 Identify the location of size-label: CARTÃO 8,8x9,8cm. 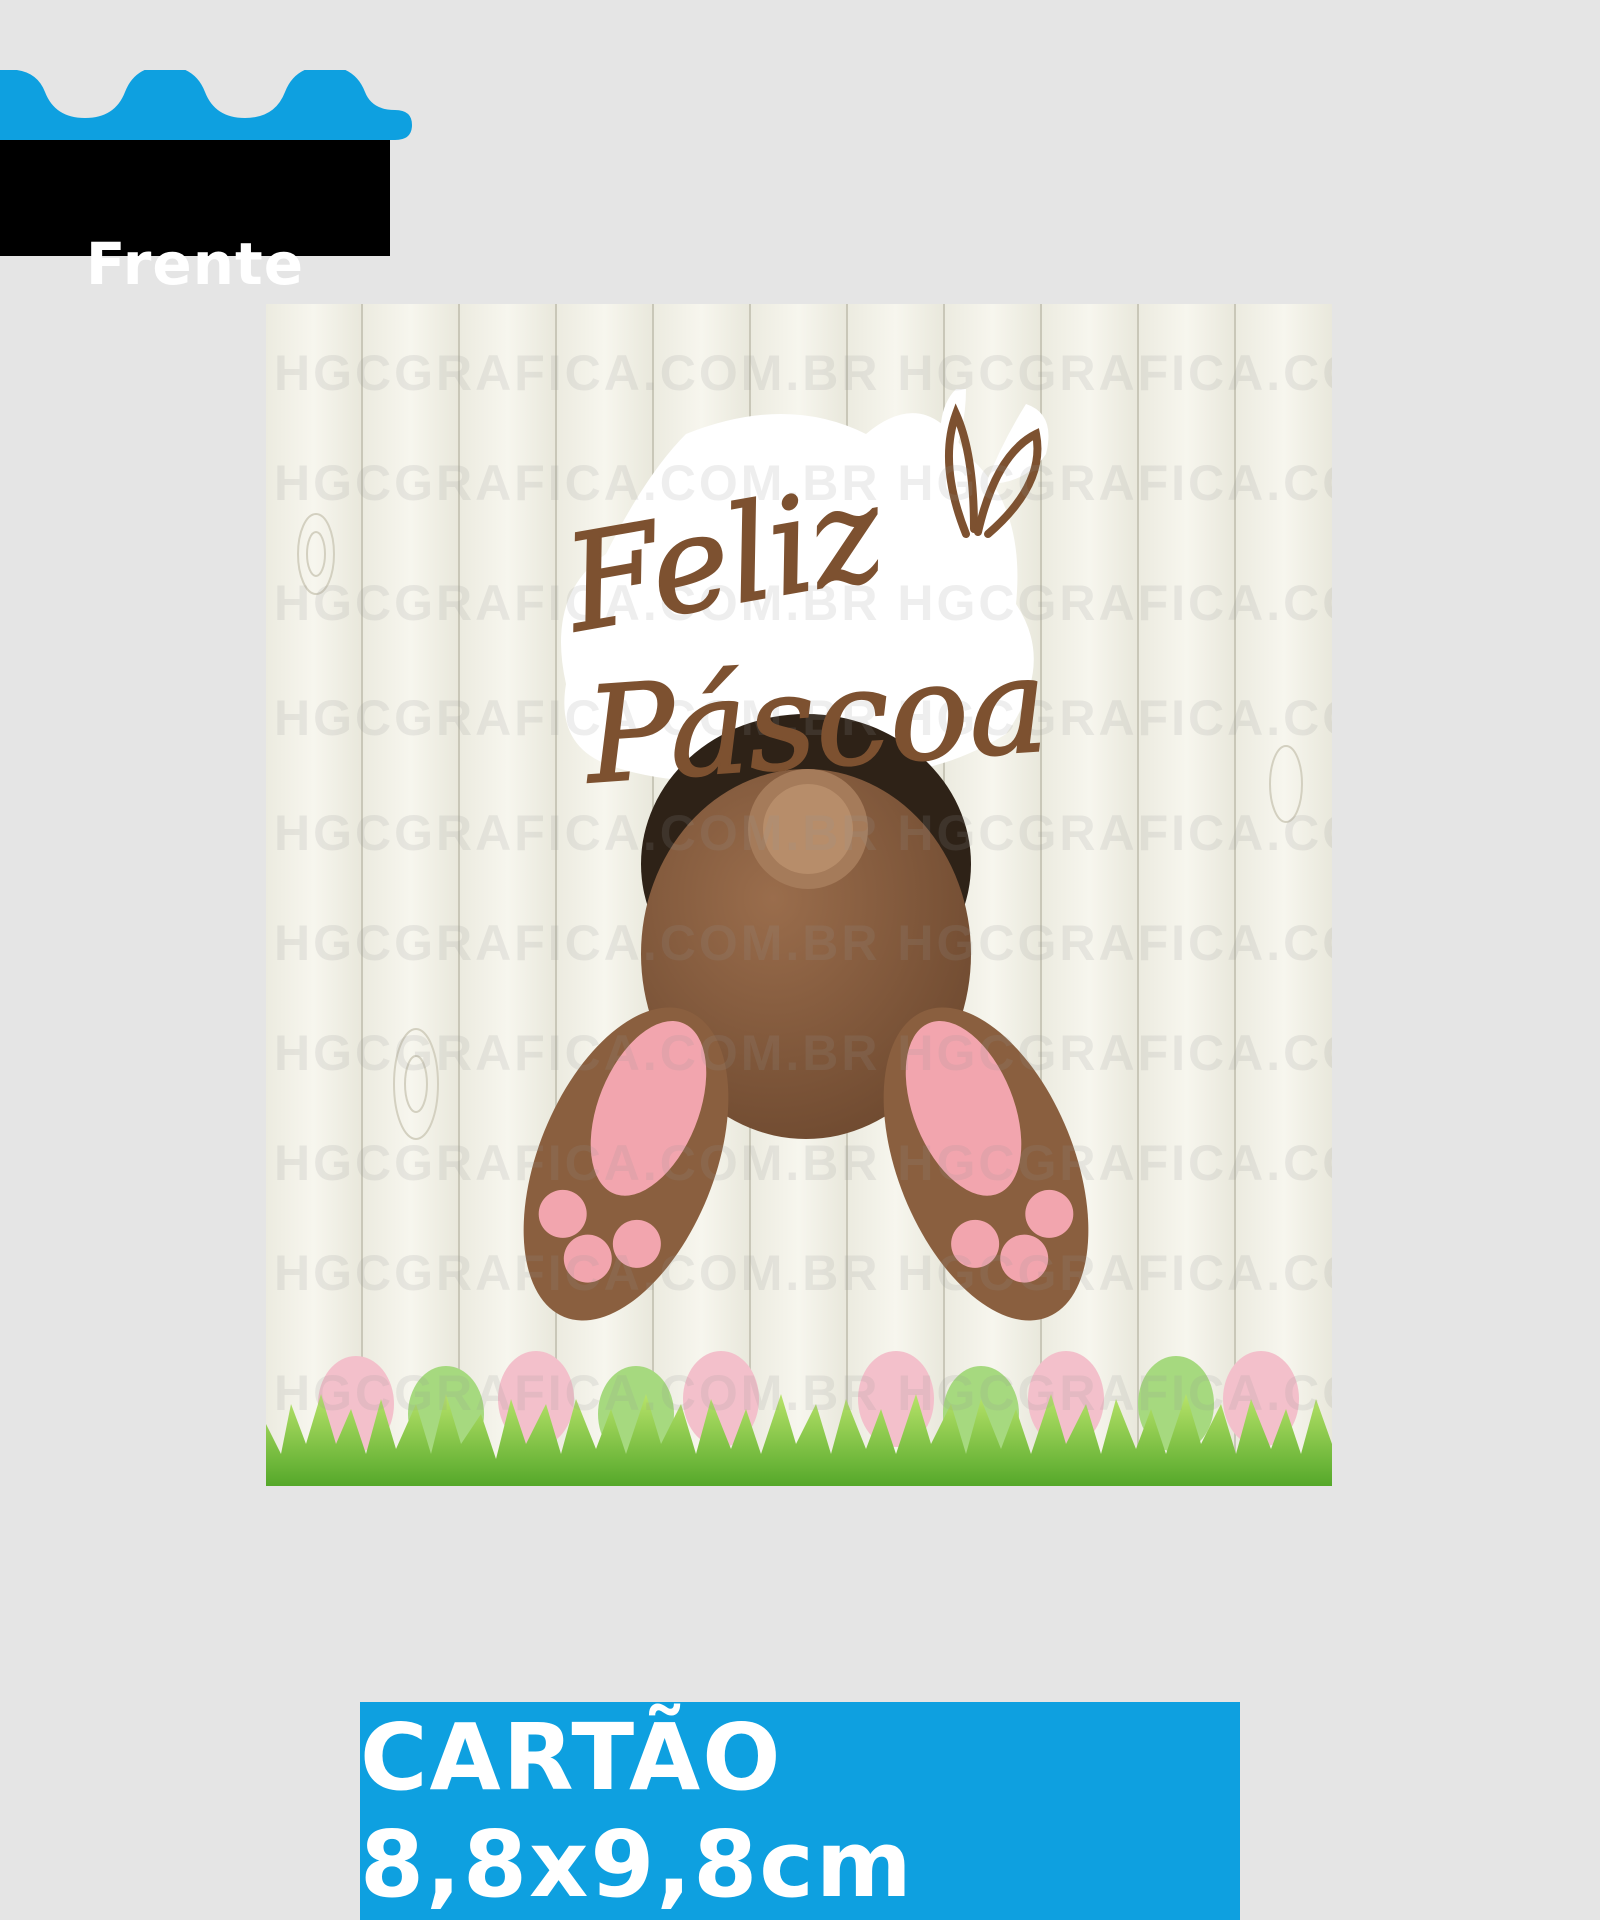
(800, 1811).